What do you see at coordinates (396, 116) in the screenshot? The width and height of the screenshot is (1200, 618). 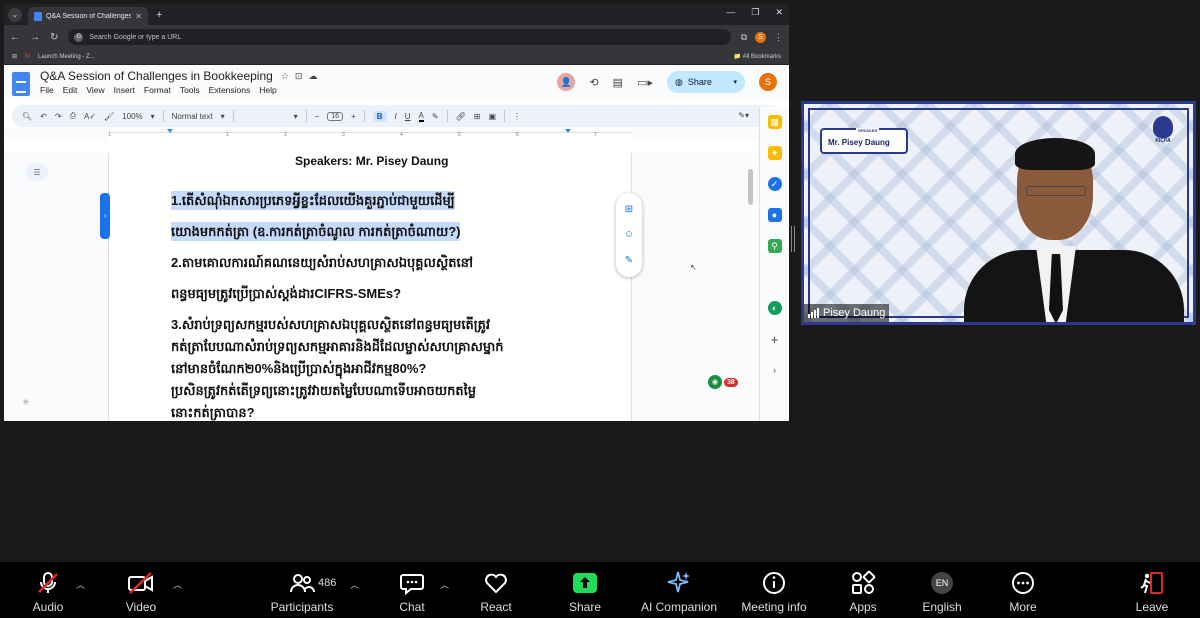 I see `italic-icon: I` at bounding box center [396, 116].